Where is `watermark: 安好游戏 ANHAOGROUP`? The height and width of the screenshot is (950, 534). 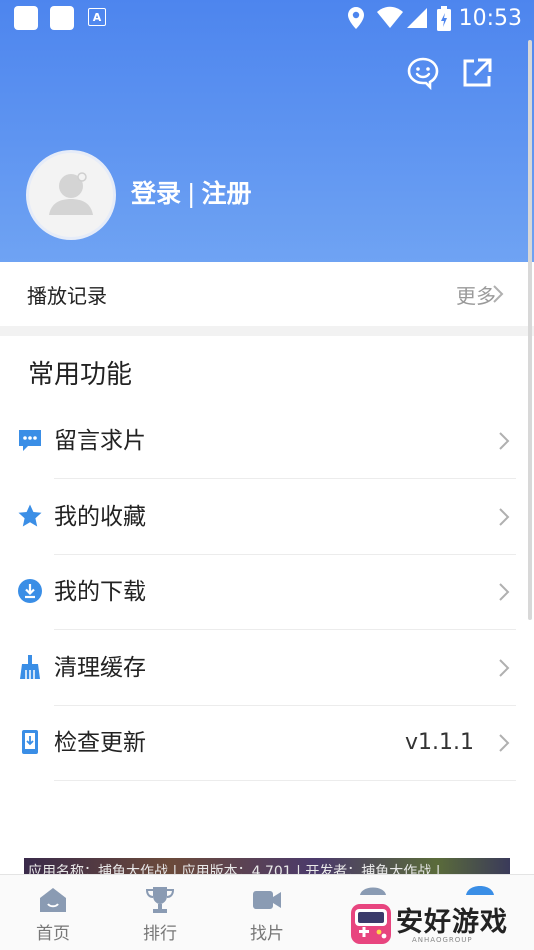
watermark: 安好游戏 ANHAOGROUP is located at coordinates (442, 924).